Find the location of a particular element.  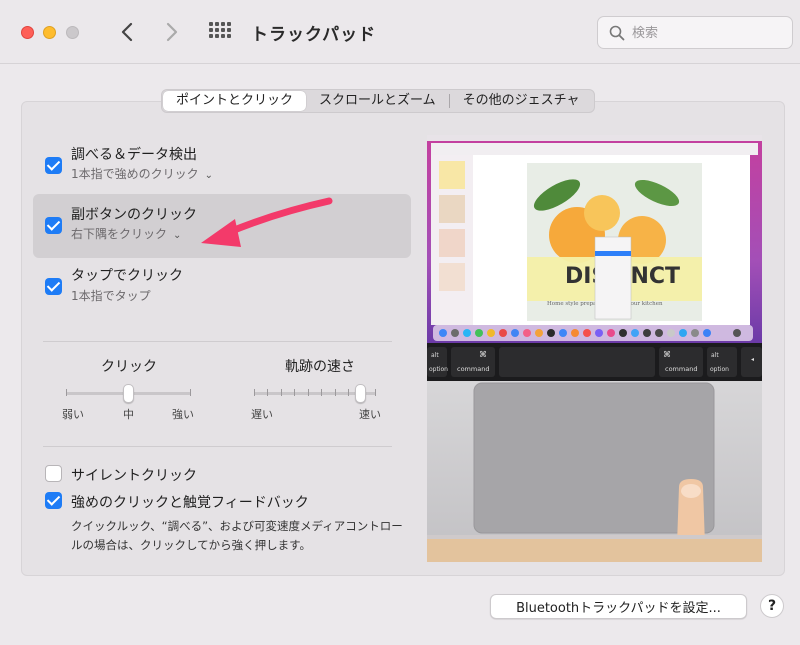

secondary-click-value: 右下隅をクリック is located at coordinates (119, 234).